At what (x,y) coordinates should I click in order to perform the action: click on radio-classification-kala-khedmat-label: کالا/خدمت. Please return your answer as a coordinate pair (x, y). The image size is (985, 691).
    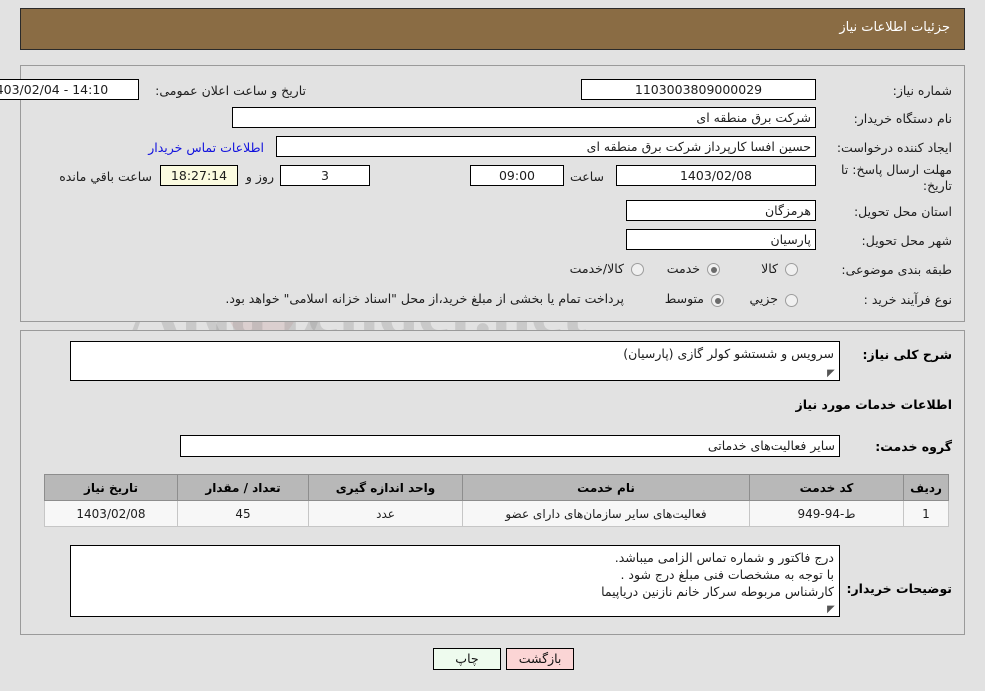
    Looking at the image, I should click on (596, 268).